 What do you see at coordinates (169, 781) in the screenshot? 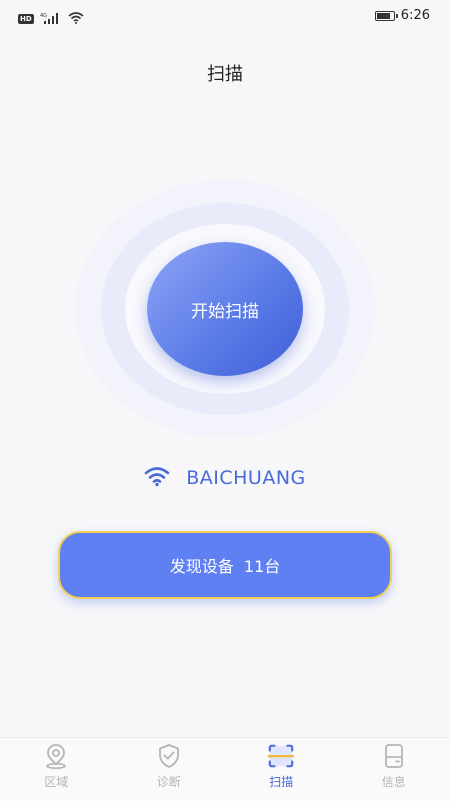
I see `tab-diagnose-label: 诊断` at bounding box center [169, 781].